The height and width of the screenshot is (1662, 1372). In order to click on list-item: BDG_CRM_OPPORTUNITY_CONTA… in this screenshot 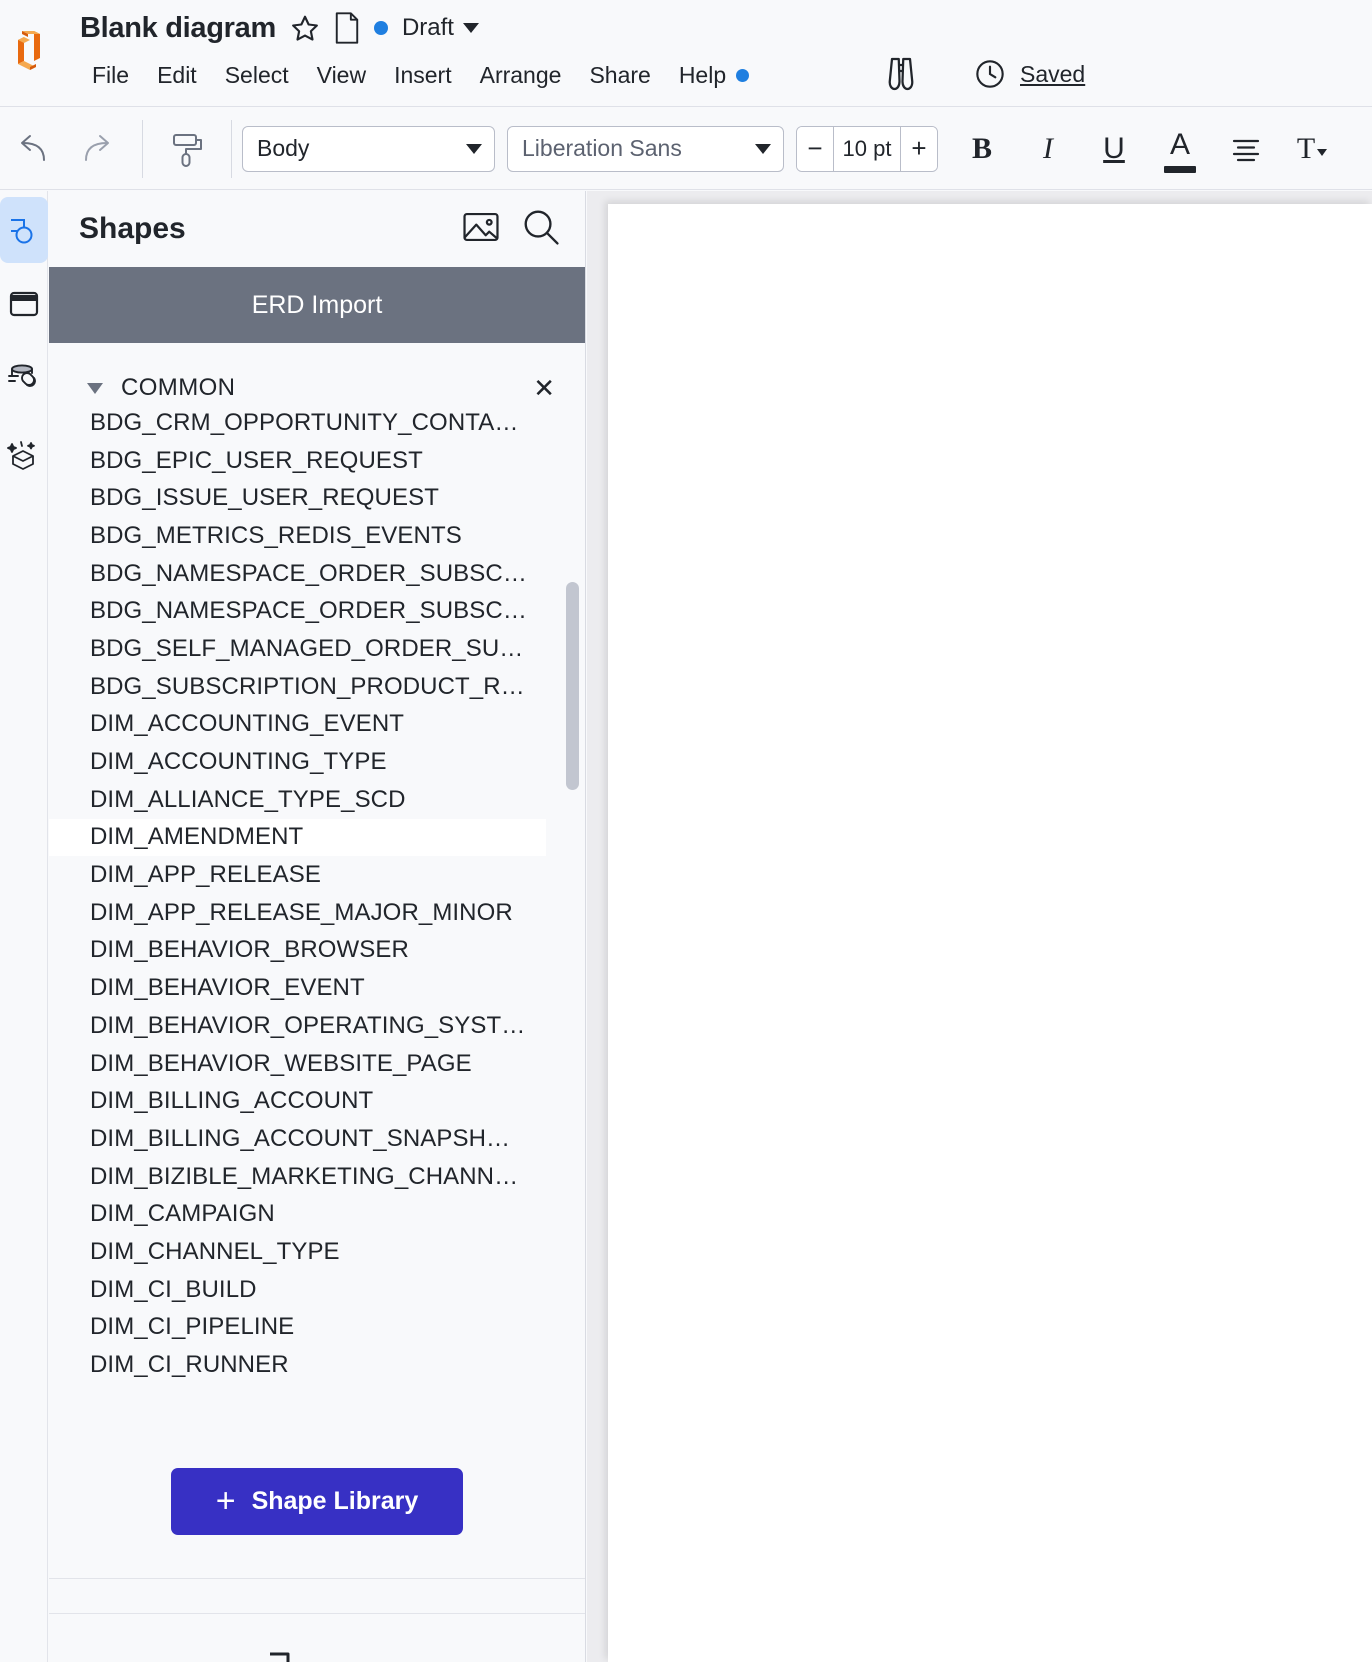, I will do `click(317, 423)`.